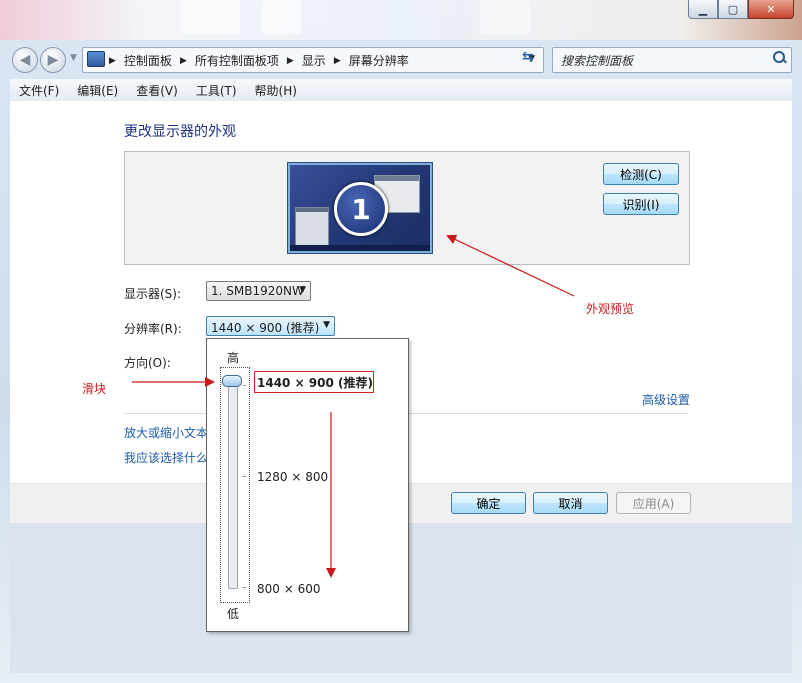  I want to click on desktop-background-strip, so click(401, 20).